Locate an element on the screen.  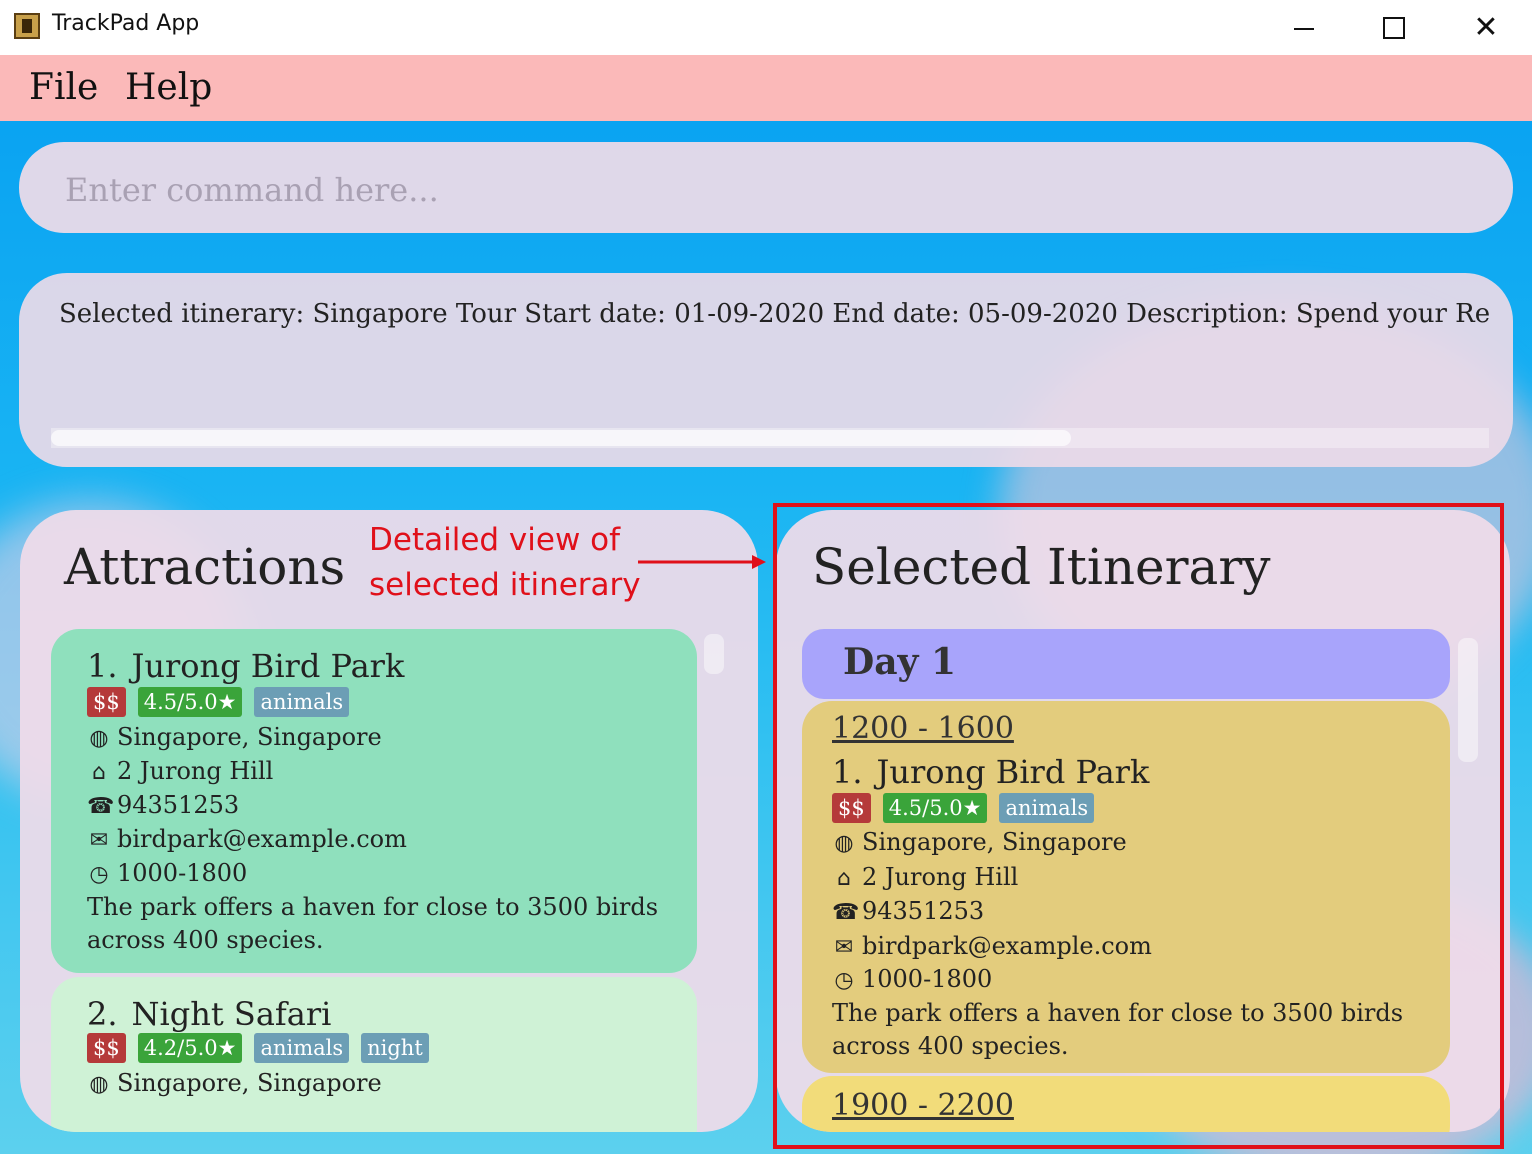
maximize-button is located at coordinates (1394, 27).